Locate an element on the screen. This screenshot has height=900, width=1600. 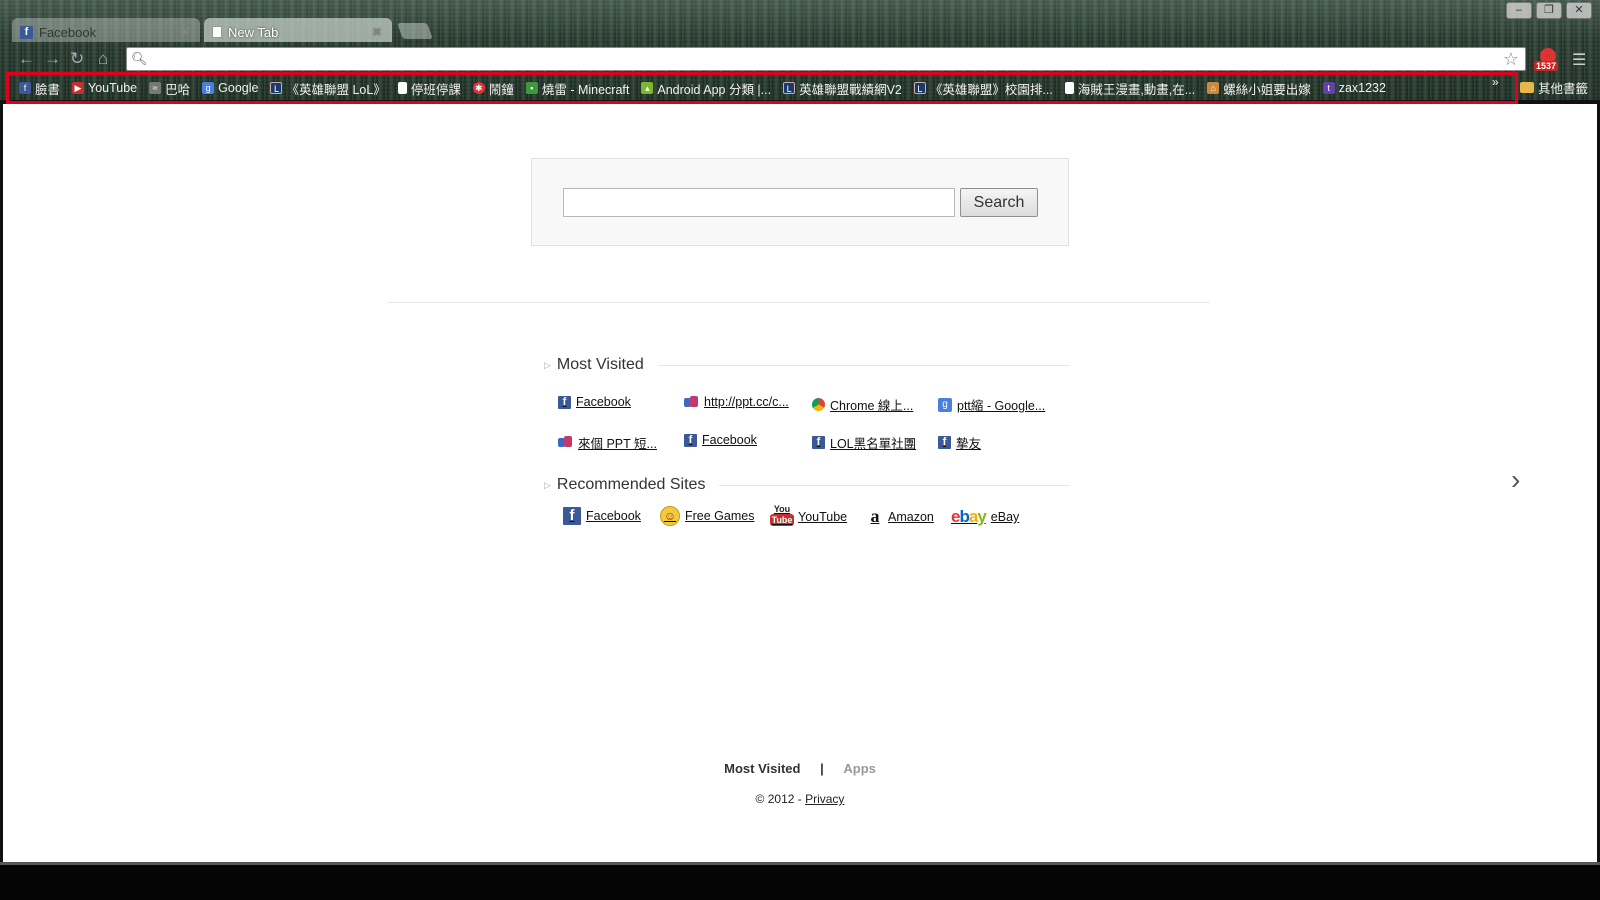
bookmark-item: L 《英雄聯盟 LoL》 is located at coordinates (327, 88).